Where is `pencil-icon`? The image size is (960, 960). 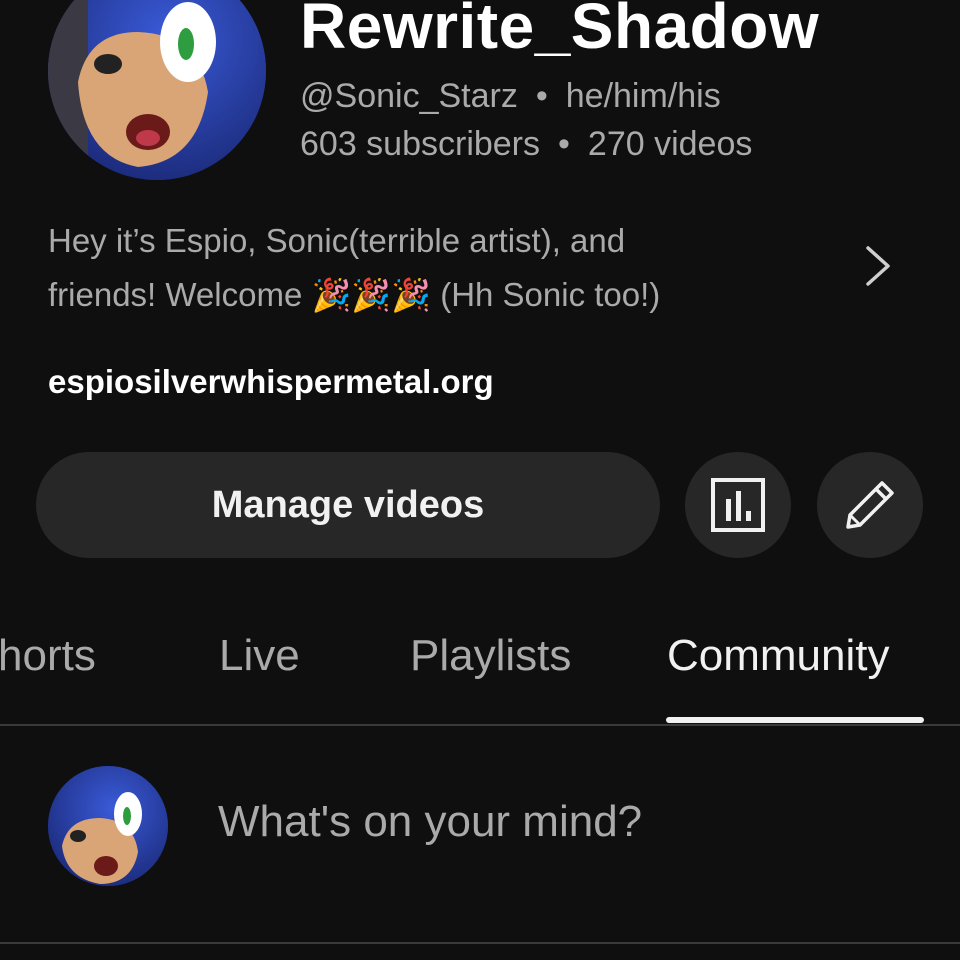
pencil-icon is located at coordinates (870, 505).